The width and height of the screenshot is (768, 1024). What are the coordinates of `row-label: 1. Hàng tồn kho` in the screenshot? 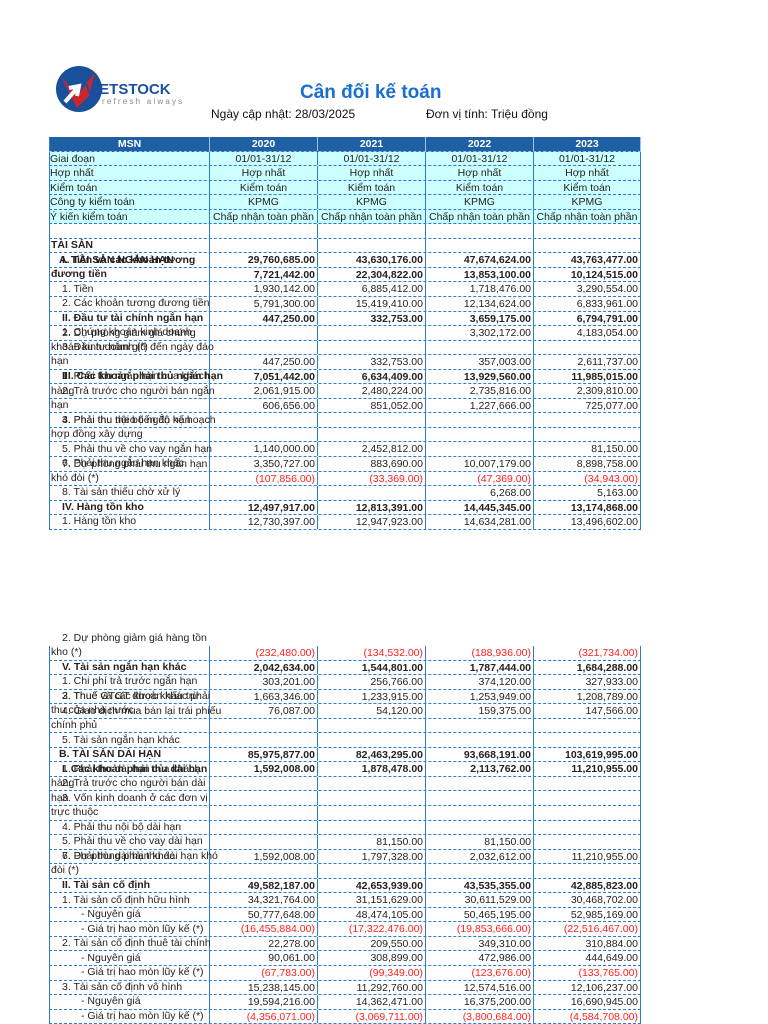 It's located at (99, 521).